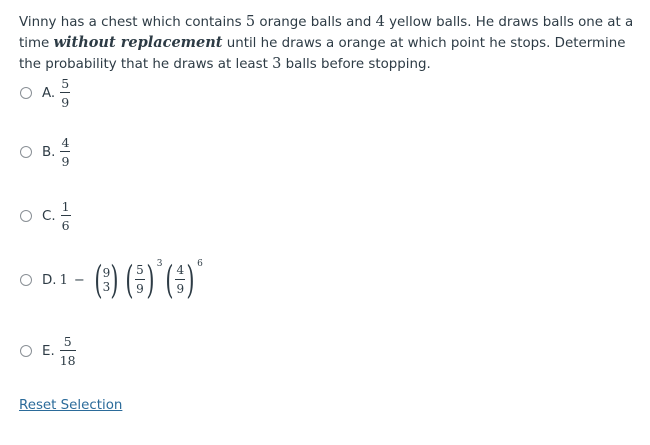 This screenshot has width=650, height=445. I want to click on minus-sign: −, so click(79, 280).